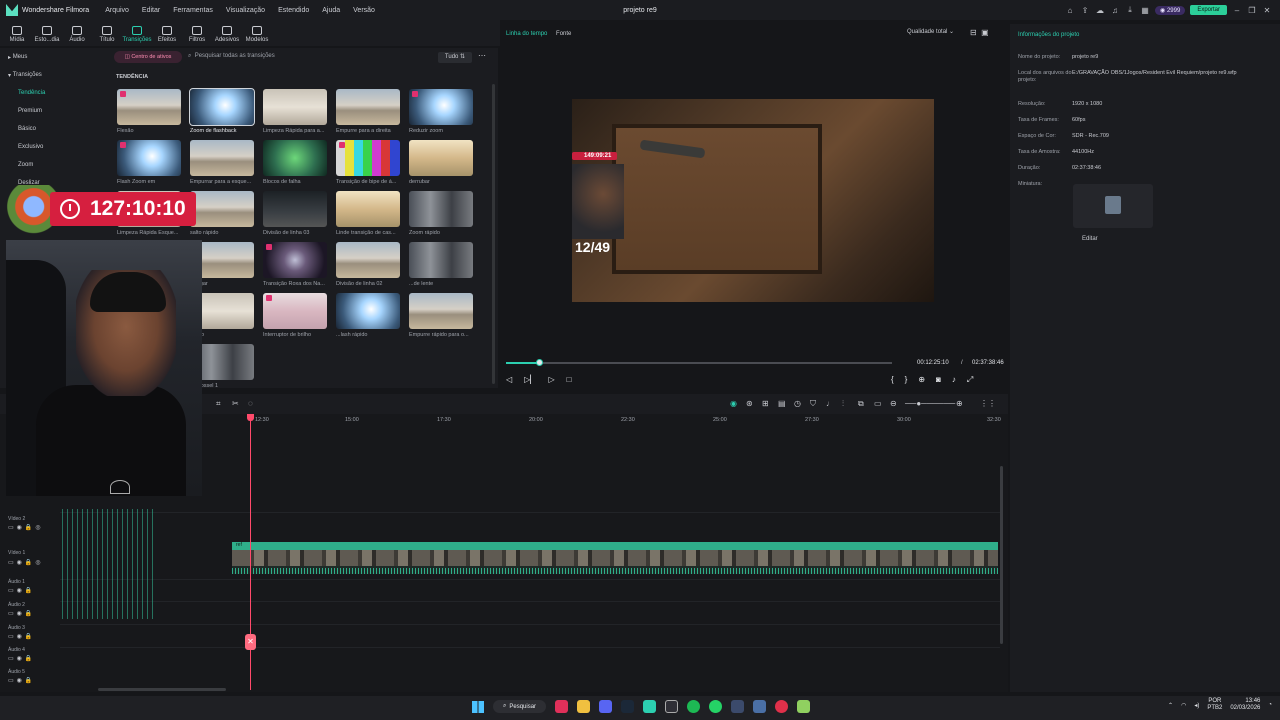  I want to click on zoom-in-icon: ⊕, so click(959, 403).